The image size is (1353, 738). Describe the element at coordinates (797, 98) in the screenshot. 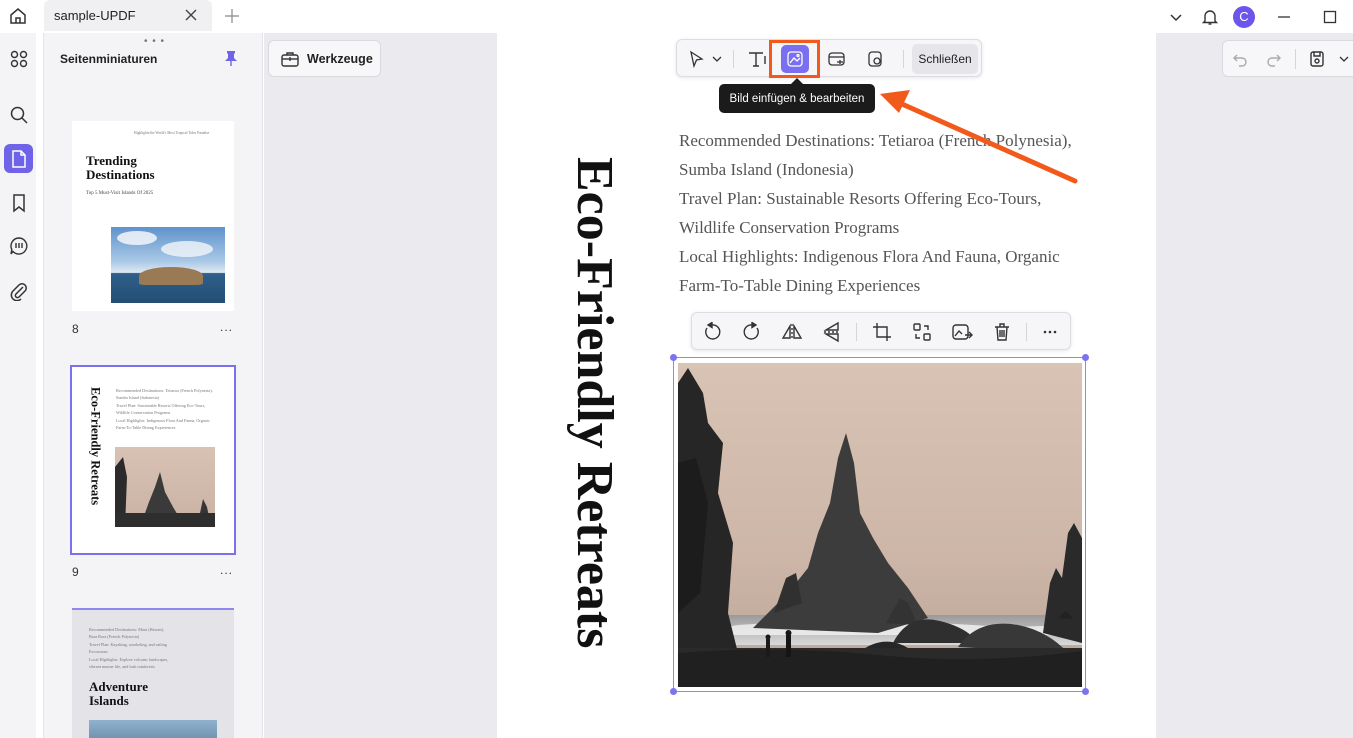

I see `tooltip: Bild einfügen & bearbeiten` at that location.